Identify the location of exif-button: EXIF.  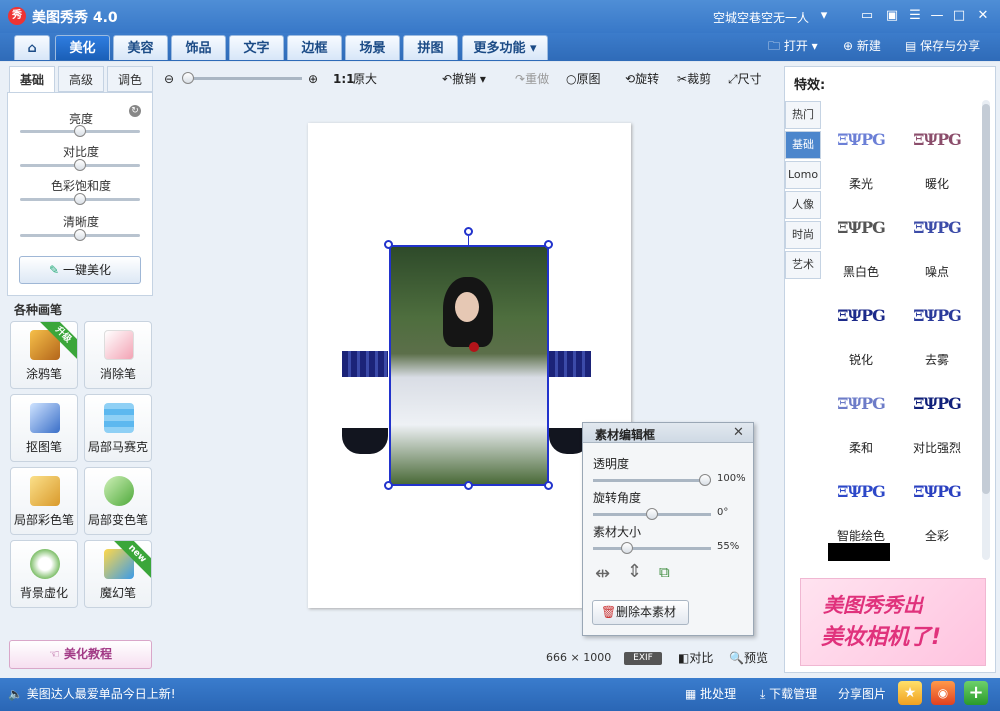
(643, 658).